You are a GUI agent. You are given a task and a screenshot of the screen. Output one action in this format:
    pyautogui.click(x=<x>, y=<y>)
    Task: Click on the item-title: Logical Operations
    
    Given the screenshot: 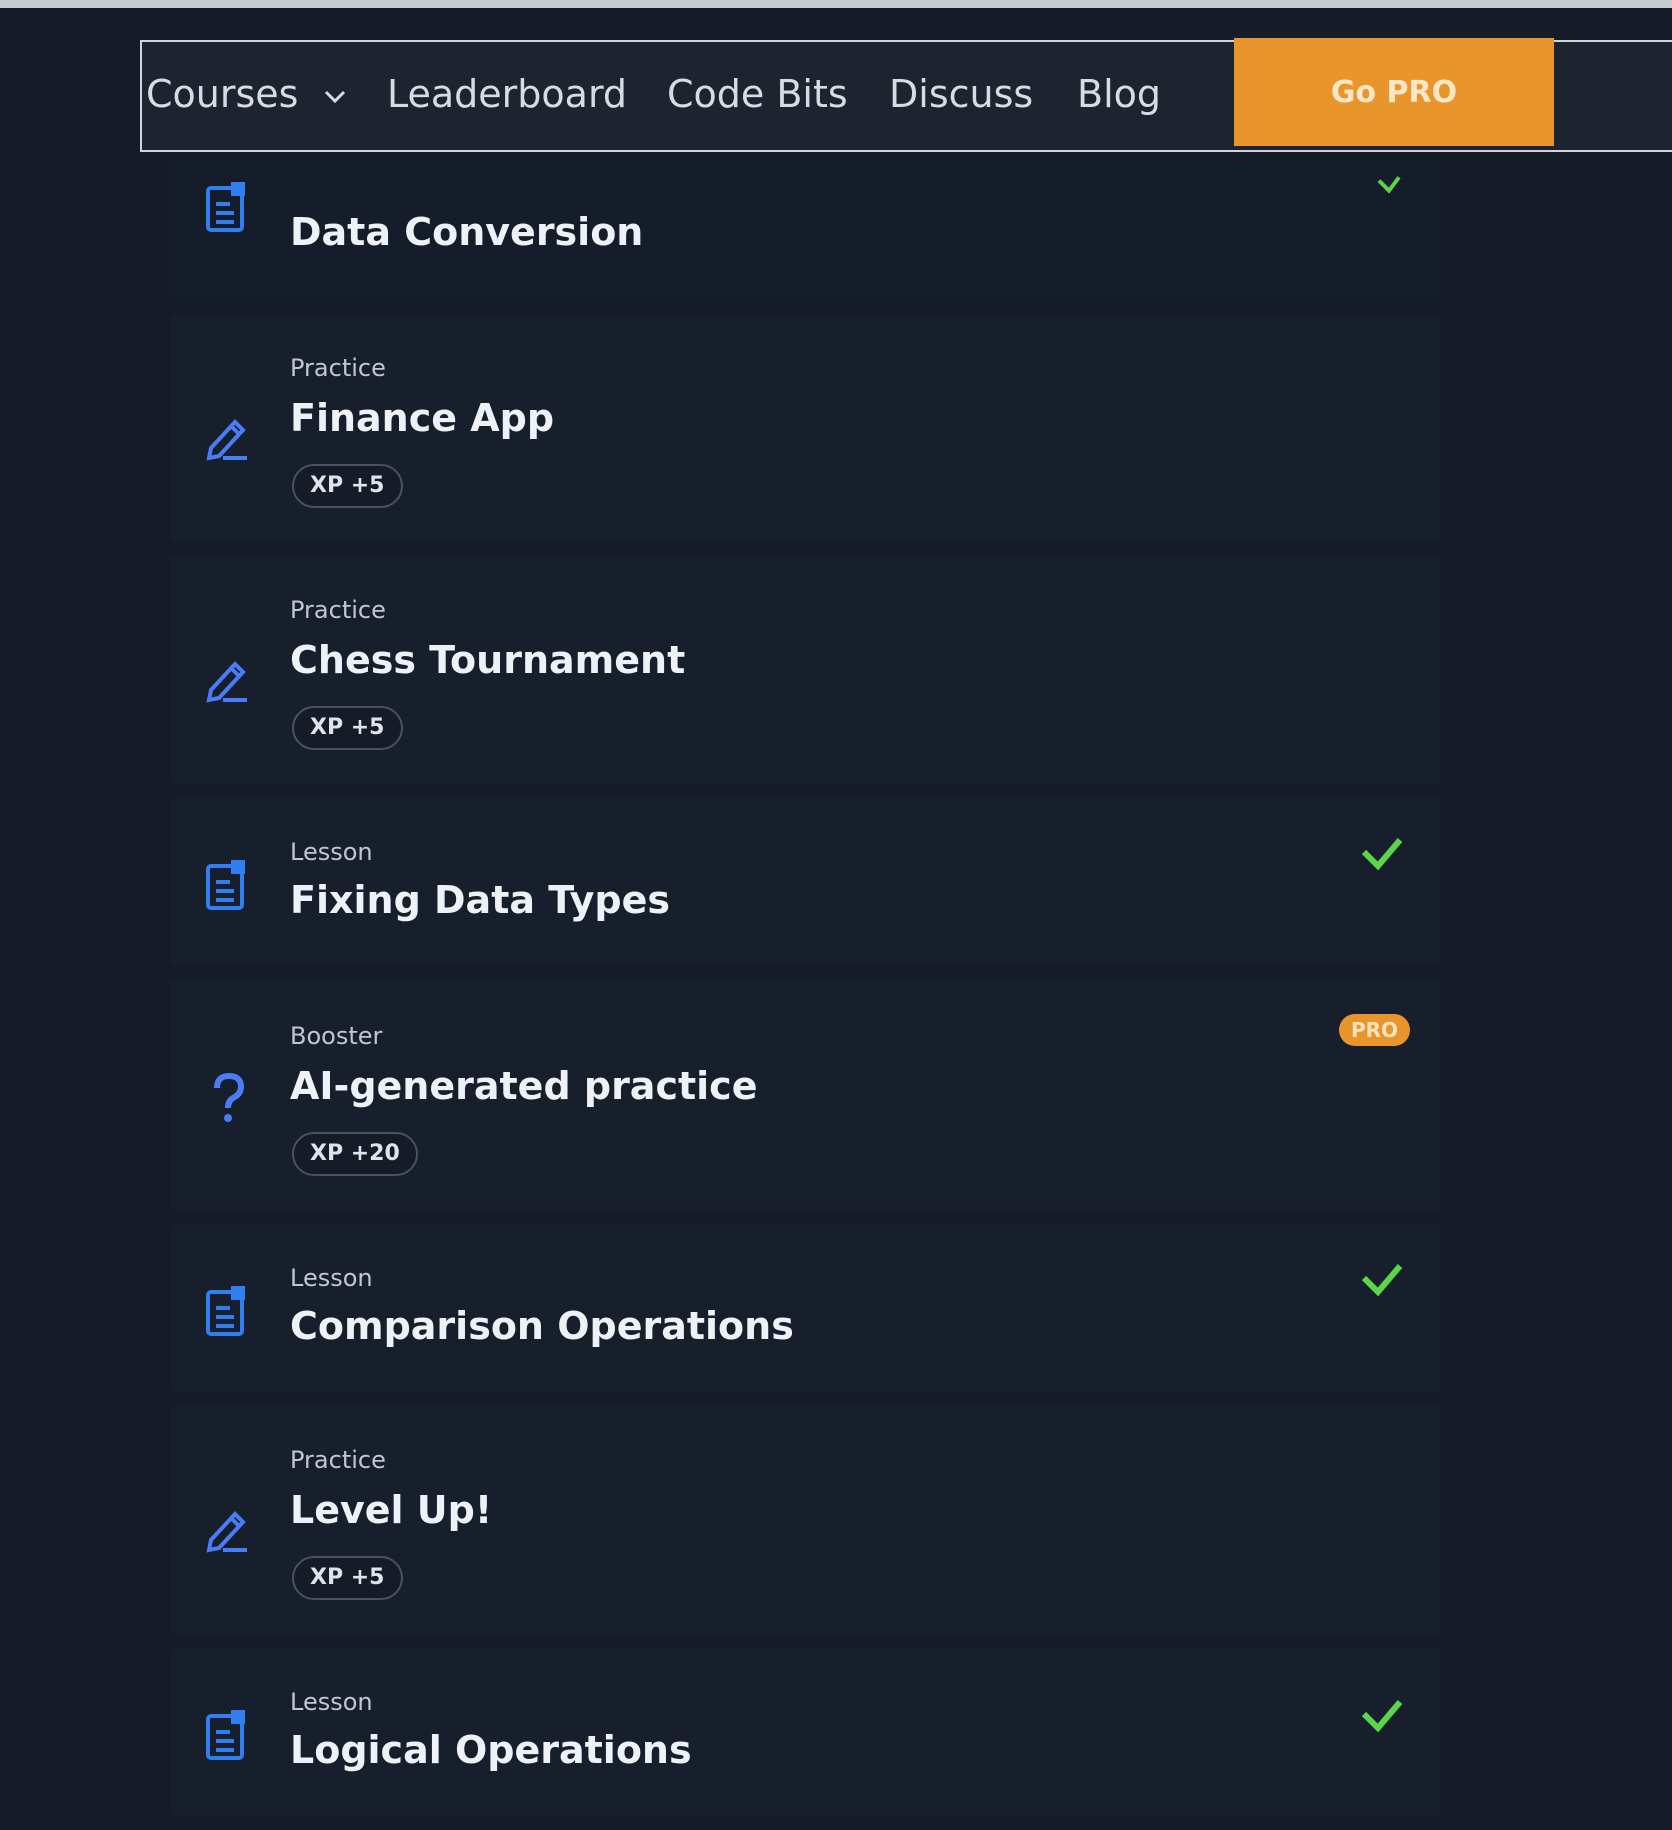 What is the action you would take?
    pyautogui.click(x=491, y=1750)
    